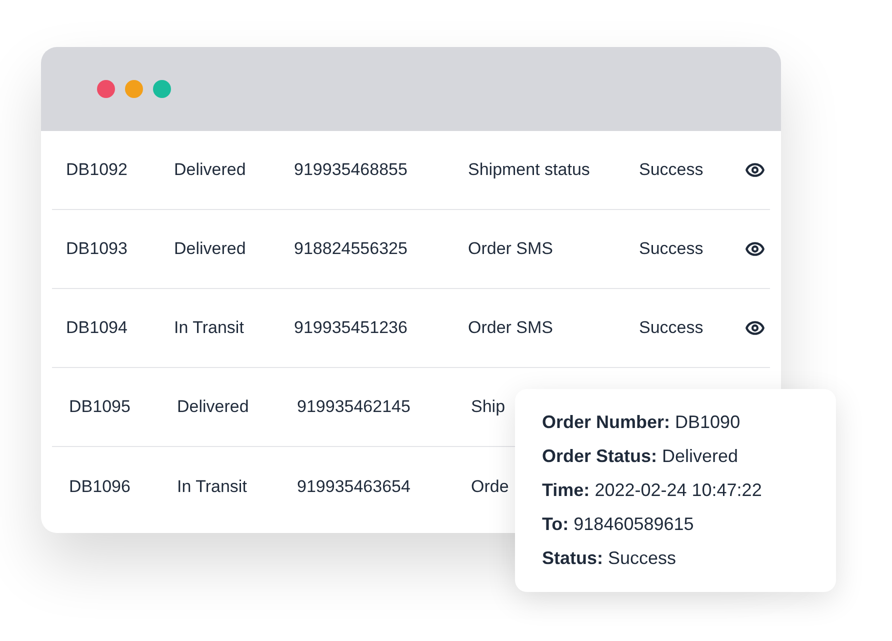  What do you see at coordinates (351, 170) in the screenshot?
I see `phone-number: 919935468855` at bounding box center [351, 170].